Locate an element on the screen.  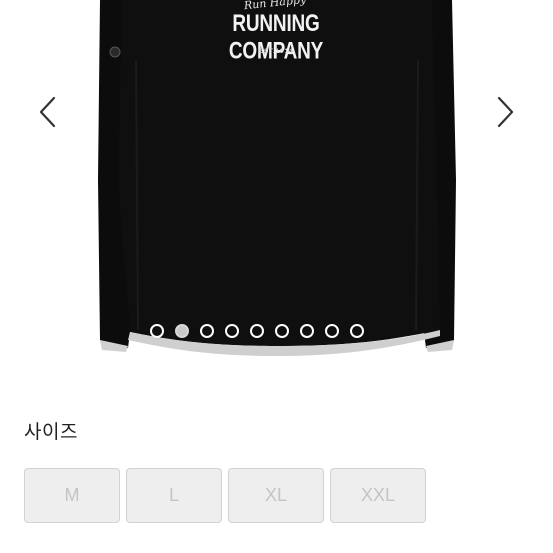
carousel-prev-button is located at coordinates (48, 112).